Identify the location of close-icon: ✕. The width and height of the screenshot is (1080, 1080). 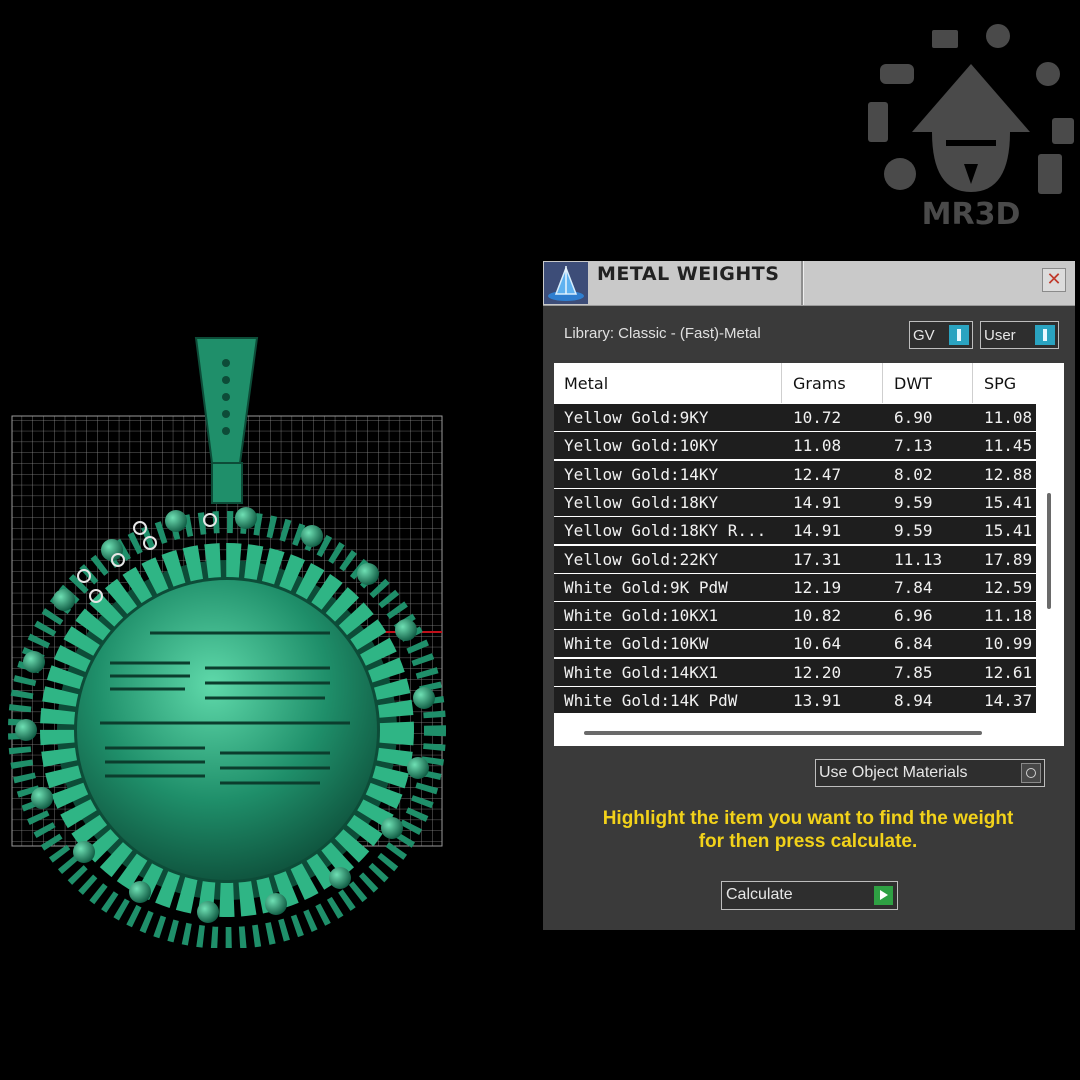
(1054, 279).